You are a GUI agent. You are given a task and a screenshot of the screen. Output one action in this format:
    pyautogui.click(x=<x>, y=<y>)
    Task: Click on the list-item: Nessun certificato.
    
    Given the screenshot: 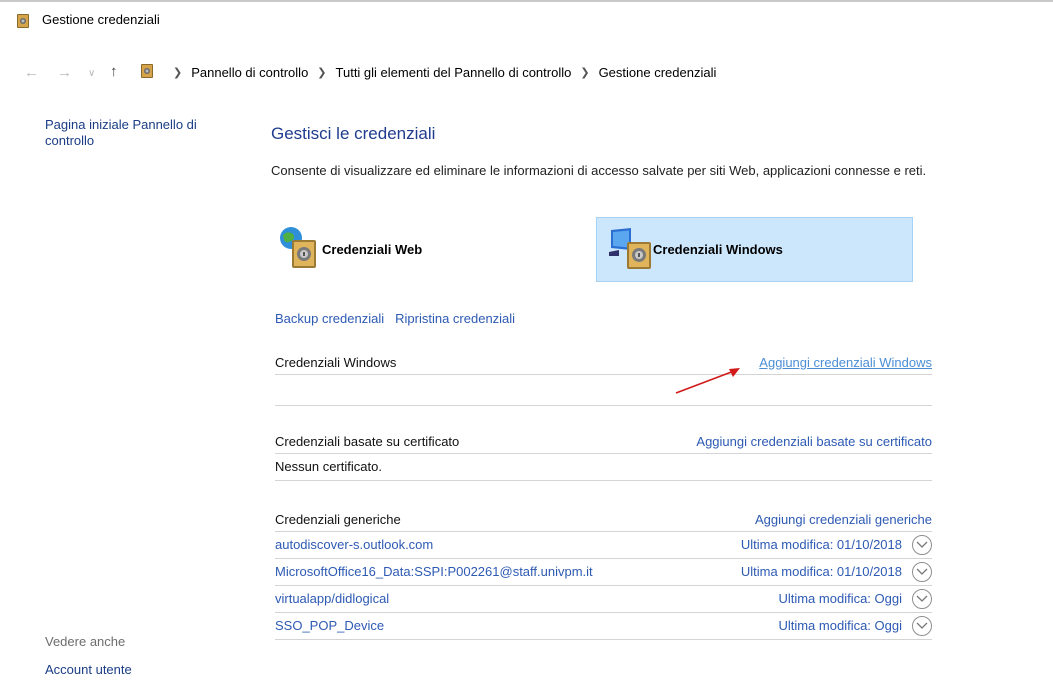 What is the action you would take?
    pyautogui.click(x=603, y=467)
    